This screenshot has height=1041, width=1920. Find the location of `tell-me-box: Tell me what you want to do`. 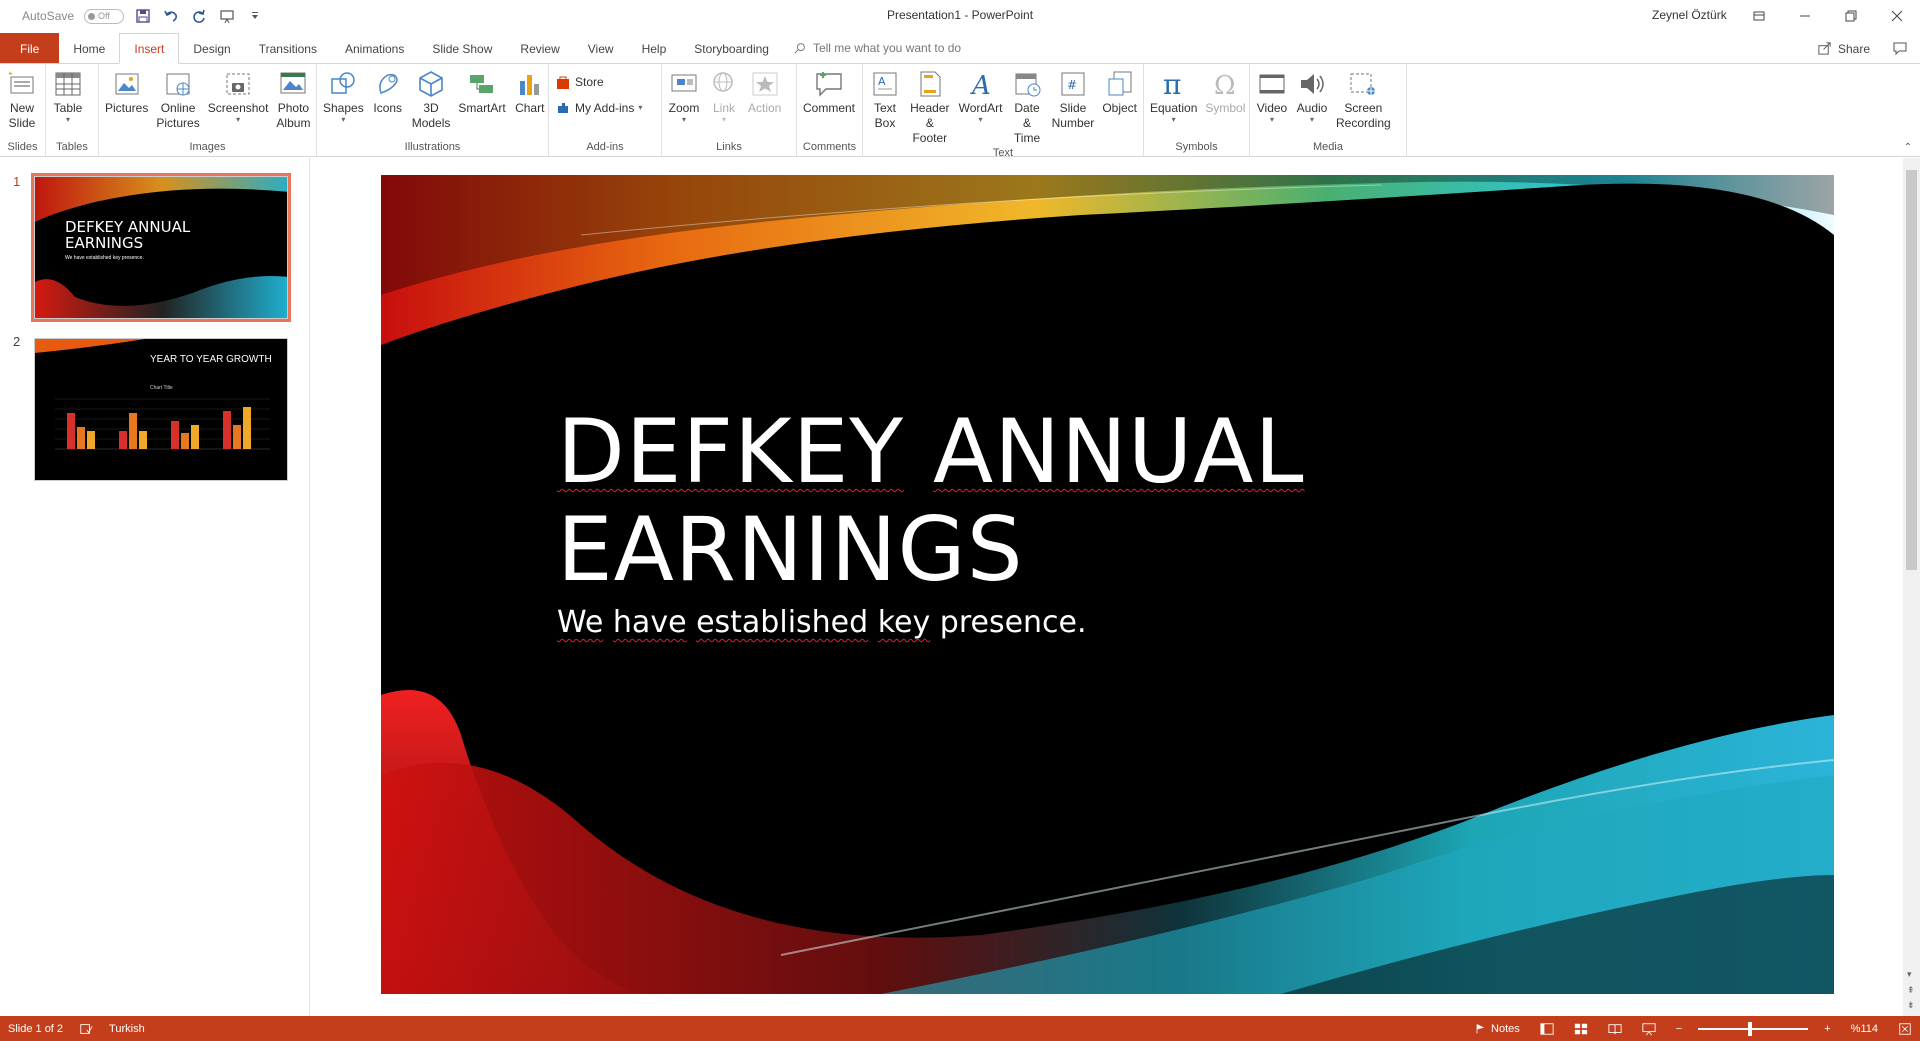

tell-me-box: Tell me what you want to do is located at coordinates (877, 48).